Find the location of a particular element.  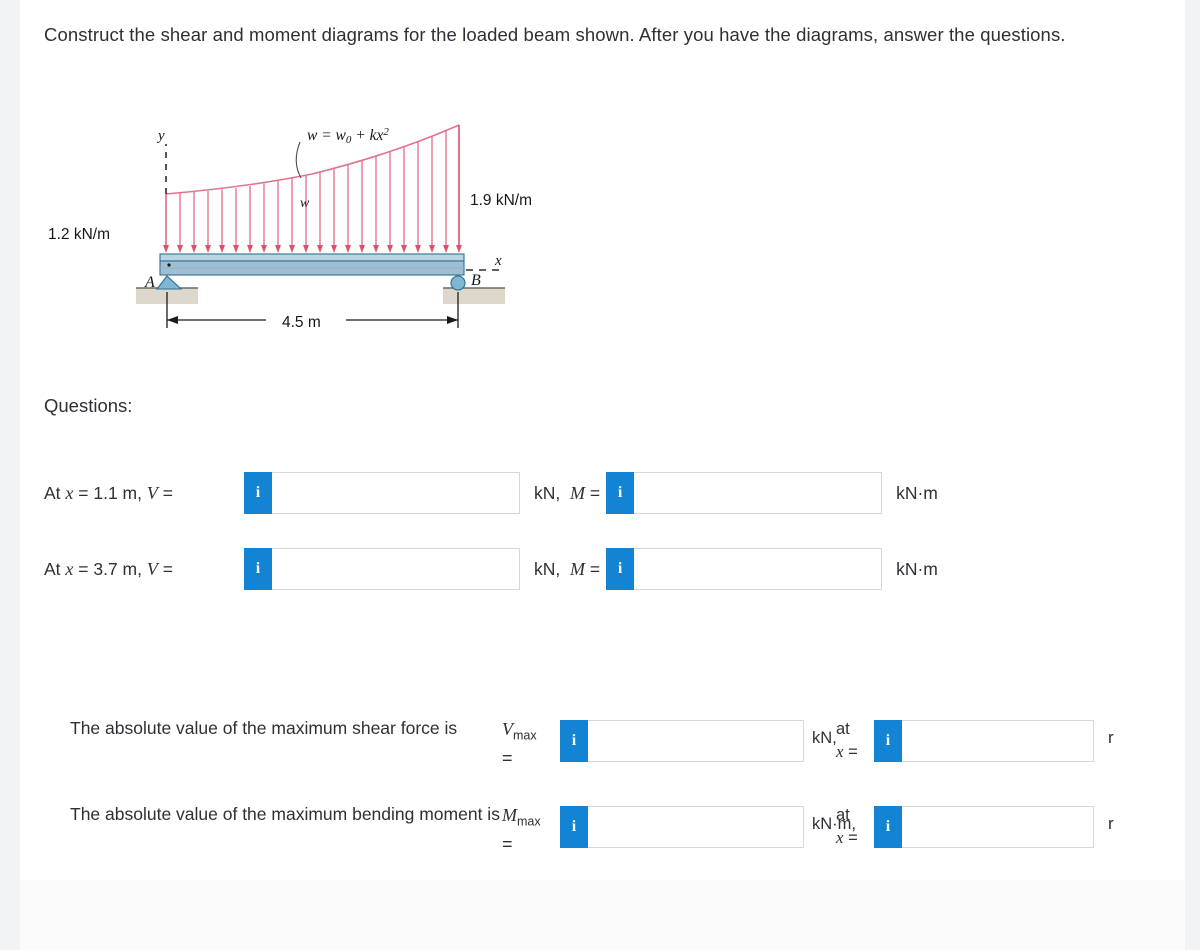

max-shear-location-field: i is located at coordinates (984, 741).